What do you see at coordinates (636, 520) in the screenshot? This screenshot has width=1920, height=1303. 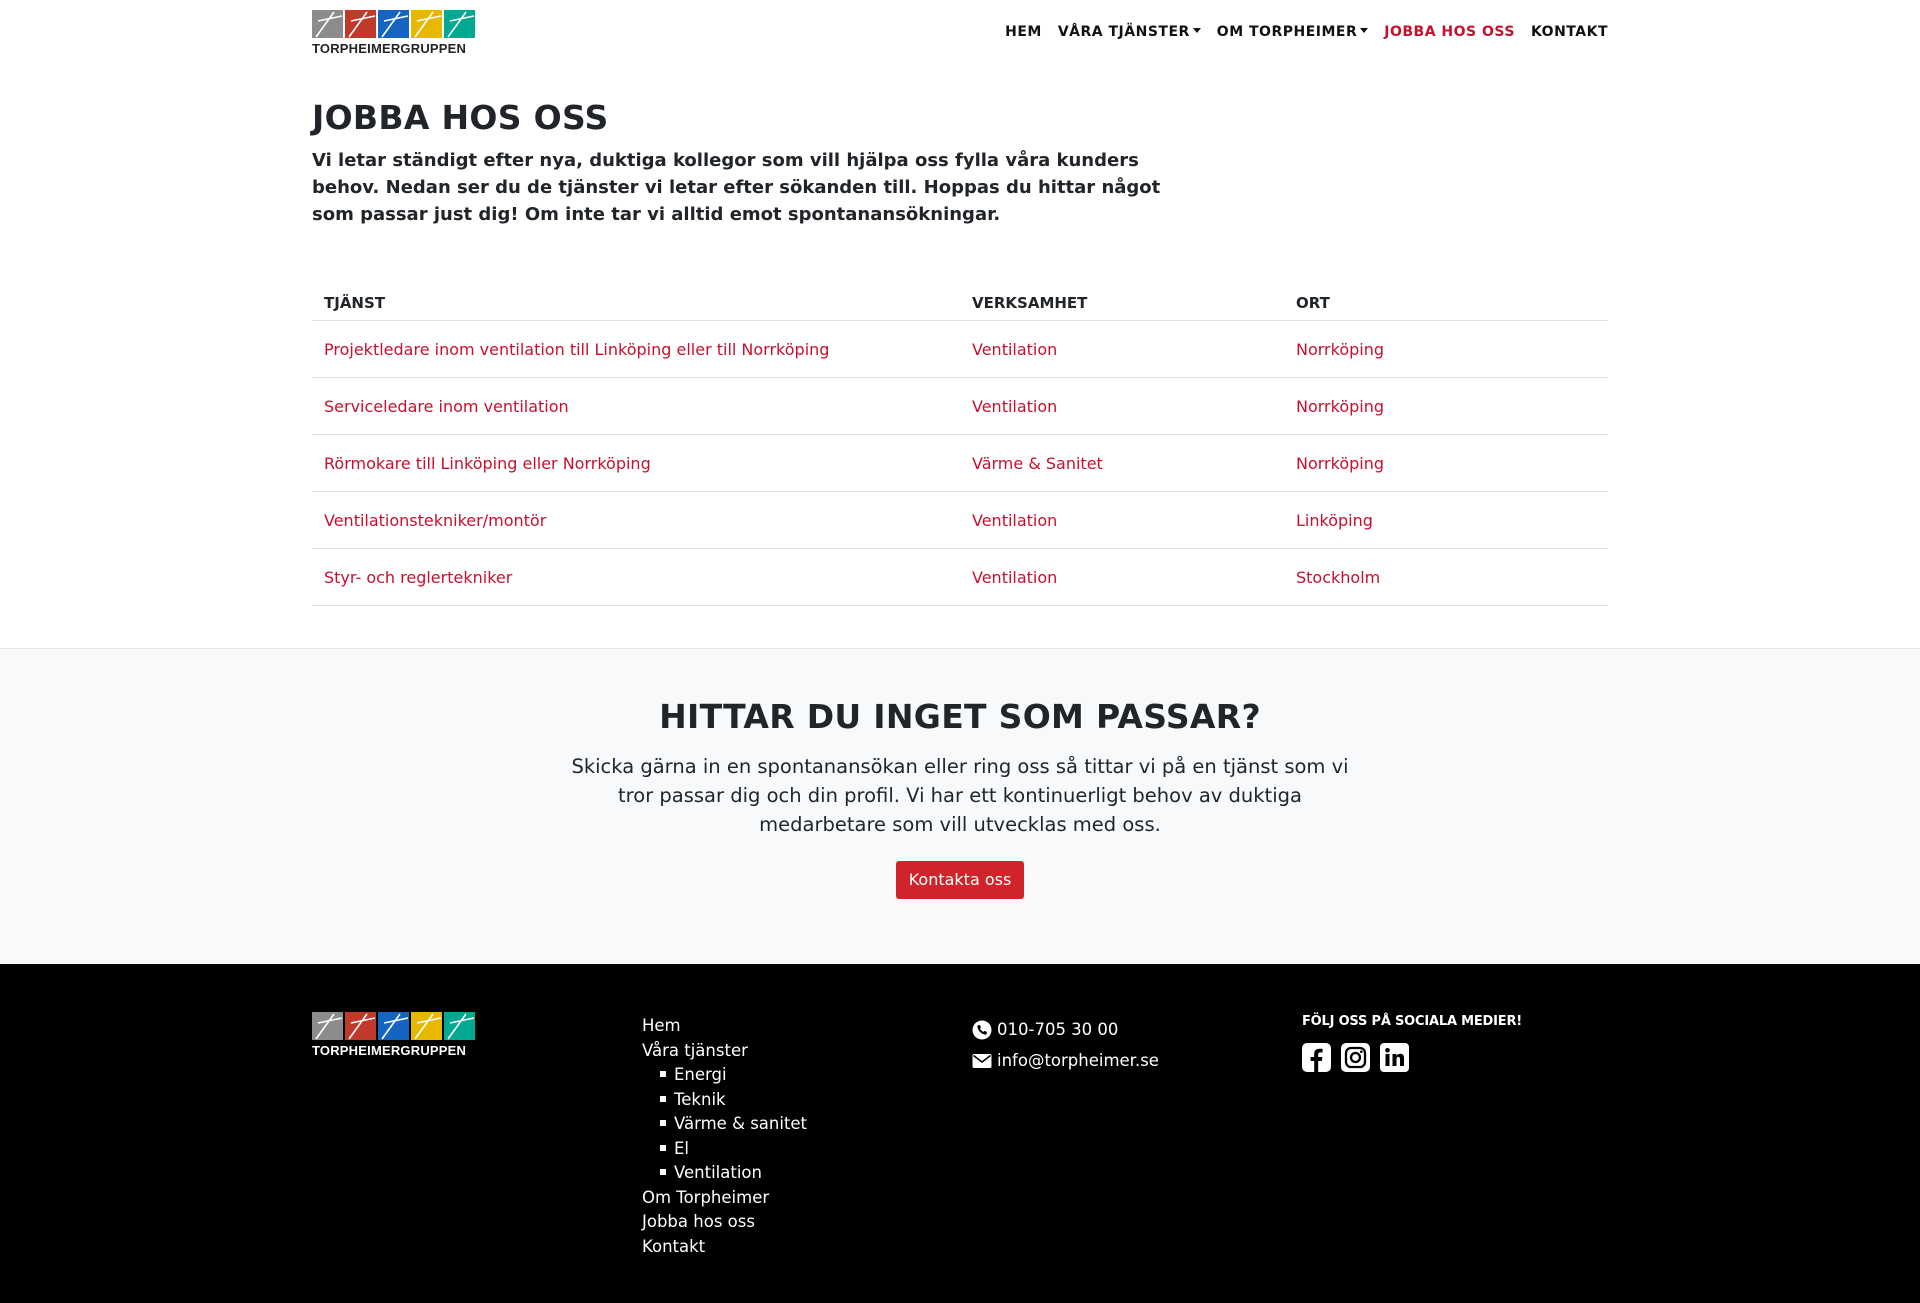 I see `job-title-link: Ventilationstekniker/montör` at bounding box center [636, 520].